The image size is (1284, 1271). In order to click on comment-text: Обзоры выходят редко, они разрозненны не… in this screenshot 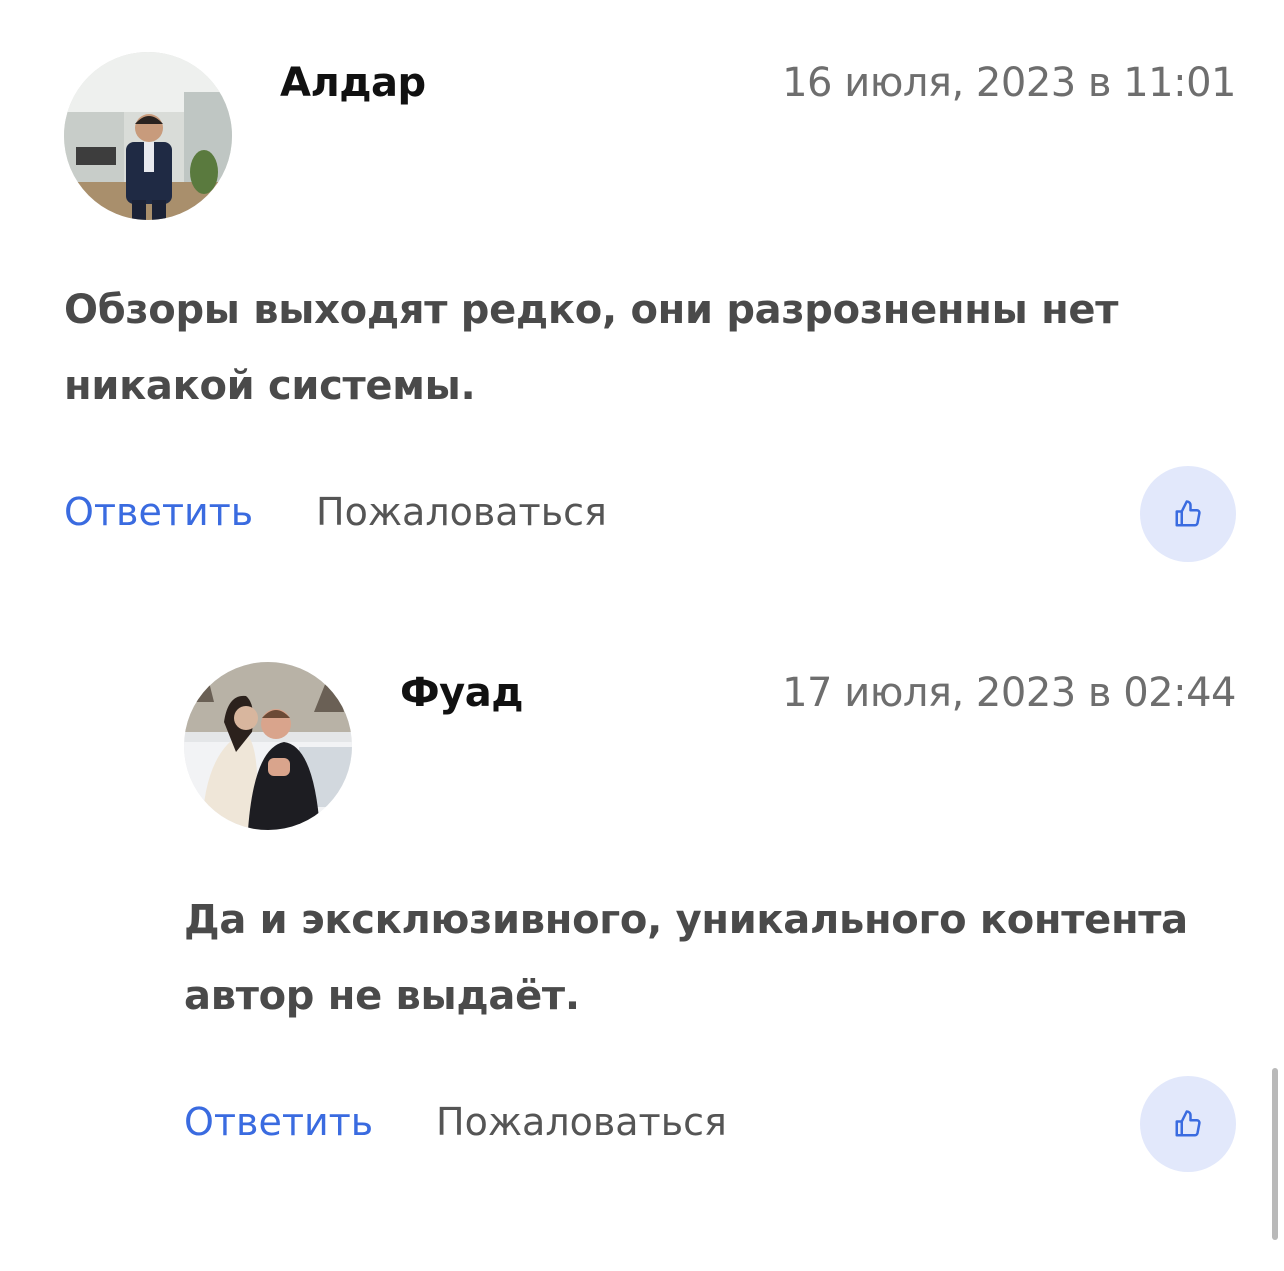, I will do `click(591, 348)`.